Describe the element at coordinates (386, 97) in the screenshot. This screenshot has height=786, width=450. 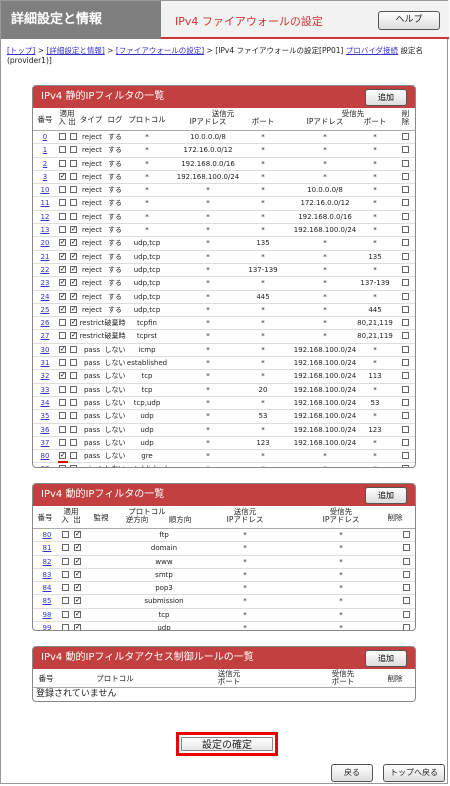
I see `static-filter-add-button: 追加` at that location.